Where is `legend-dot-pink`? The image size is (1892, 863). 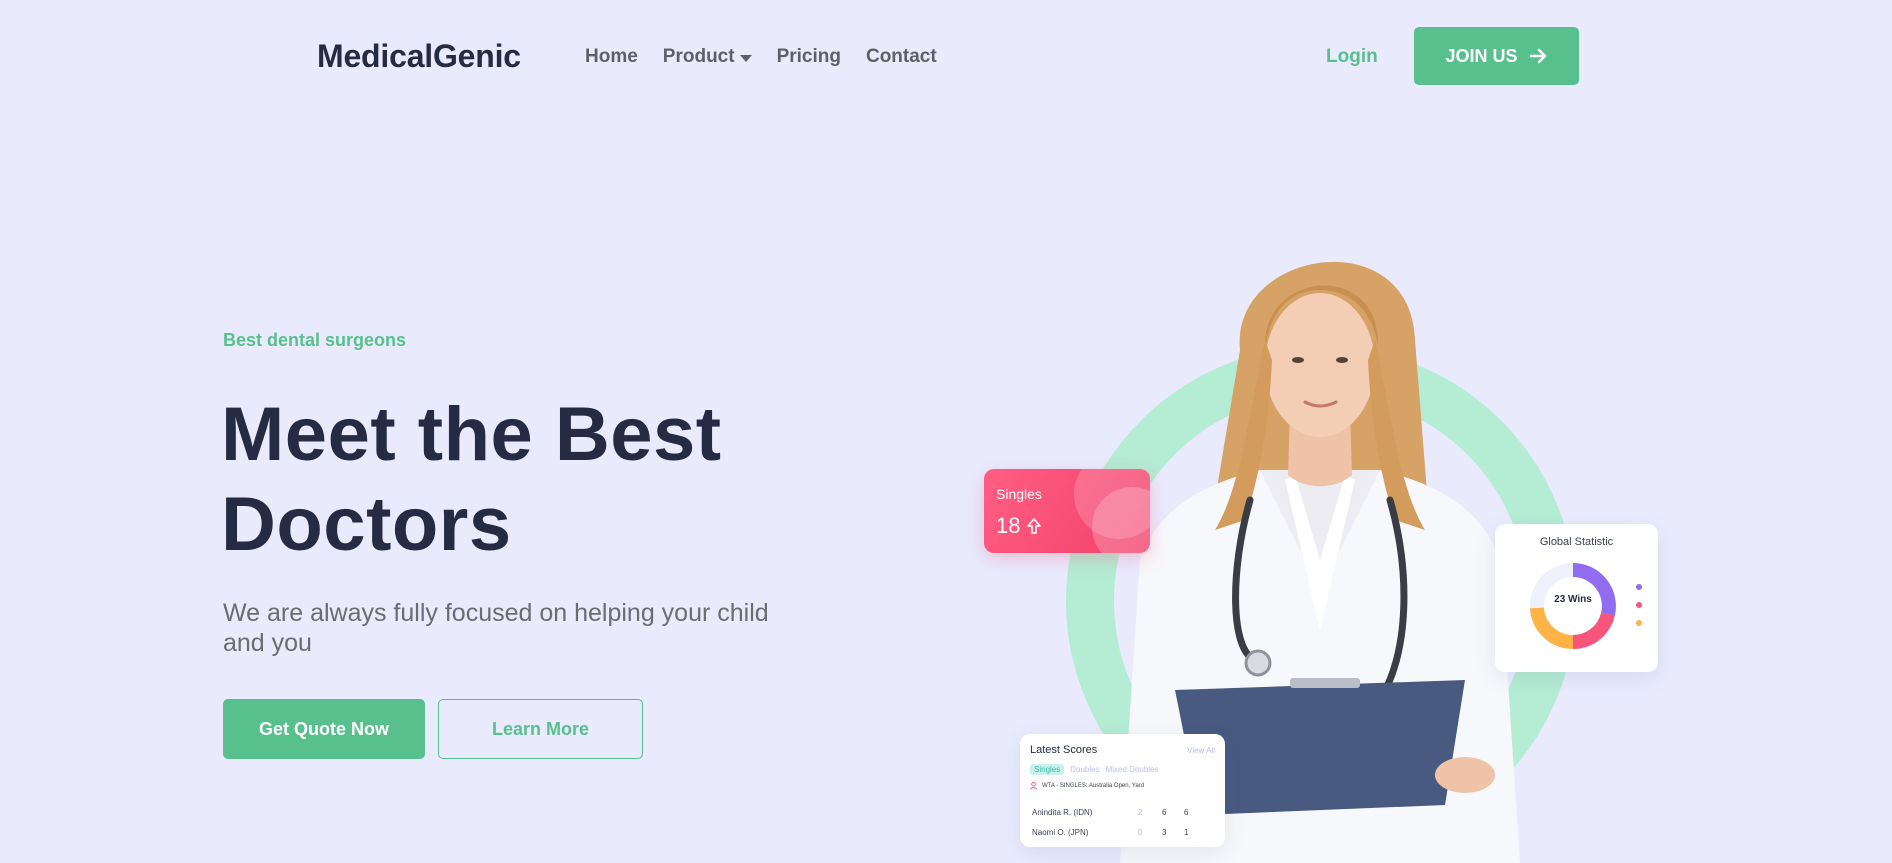 legend-dot-pink is located at coordinates (1639, 605).